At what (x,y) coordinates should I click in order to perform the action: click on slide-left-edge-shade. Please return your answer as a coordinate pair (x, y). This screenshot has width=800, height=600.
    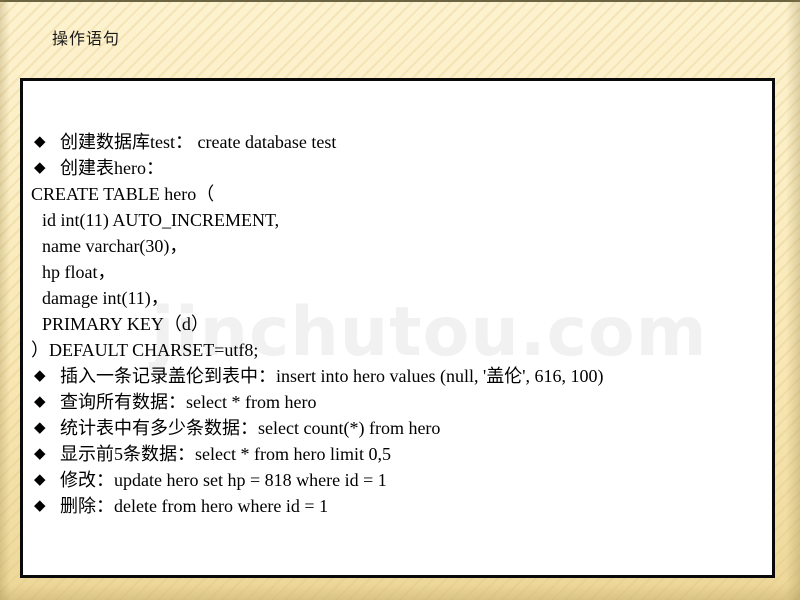
    Looking at the image, I should click on (5, 300).